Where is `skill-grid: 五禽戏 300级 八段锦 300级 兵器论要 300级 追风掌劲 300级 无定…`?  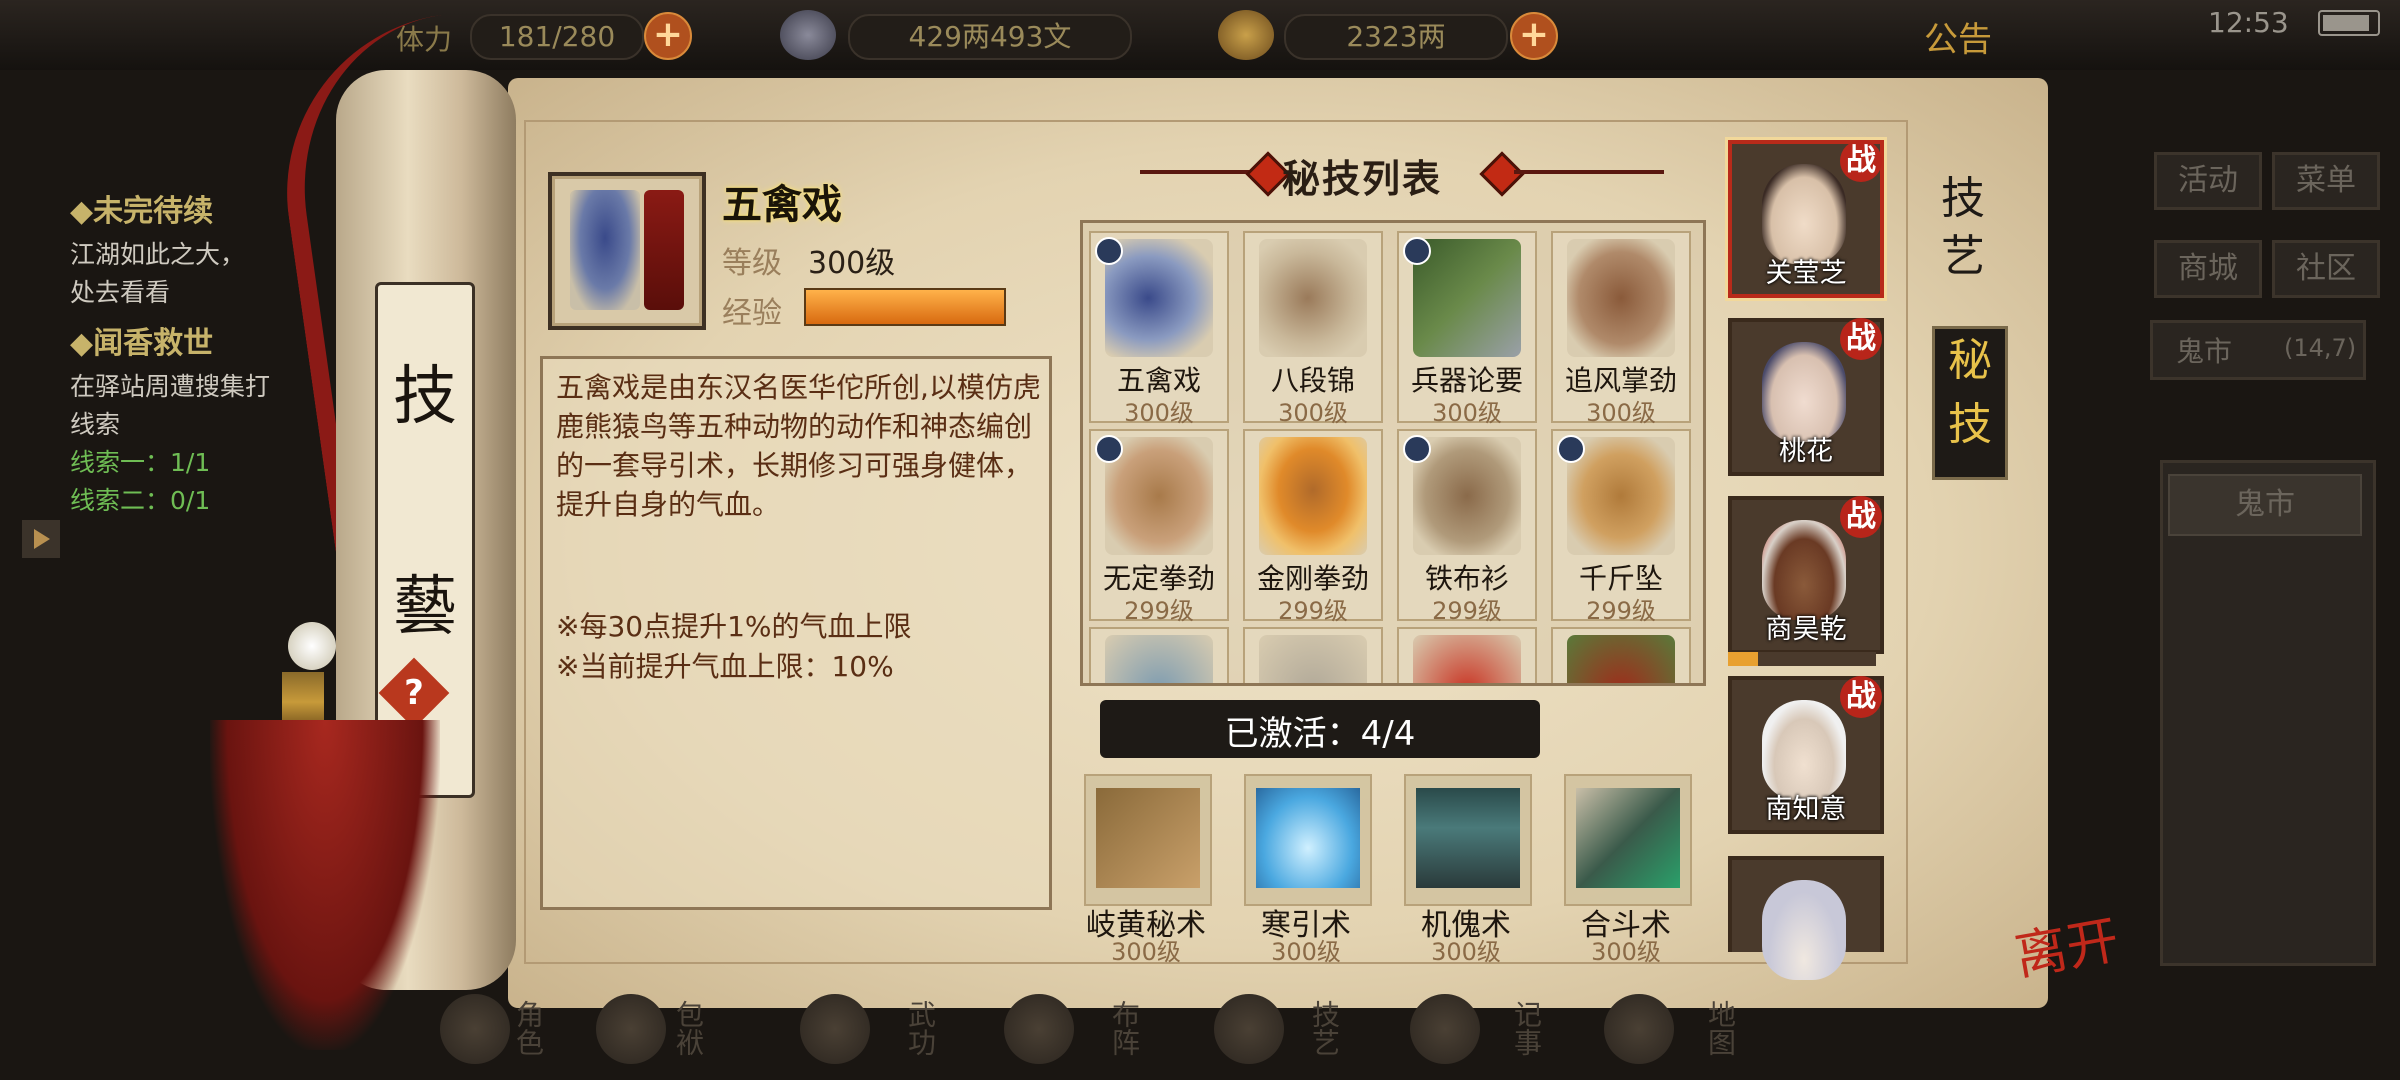
skill-grid: 五禽戏 300级 八段锦 300级 兵器论要 300级 追风掌劲 300级 无定… is located at coordinates (1393, 453).